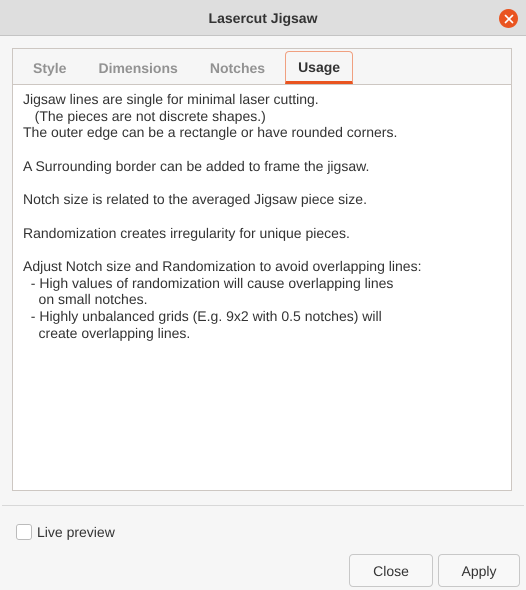 The image size is (526, 590). Describe the element at coordinates (319, 67) in the screenshot. I see `tab: Usage` at that location.